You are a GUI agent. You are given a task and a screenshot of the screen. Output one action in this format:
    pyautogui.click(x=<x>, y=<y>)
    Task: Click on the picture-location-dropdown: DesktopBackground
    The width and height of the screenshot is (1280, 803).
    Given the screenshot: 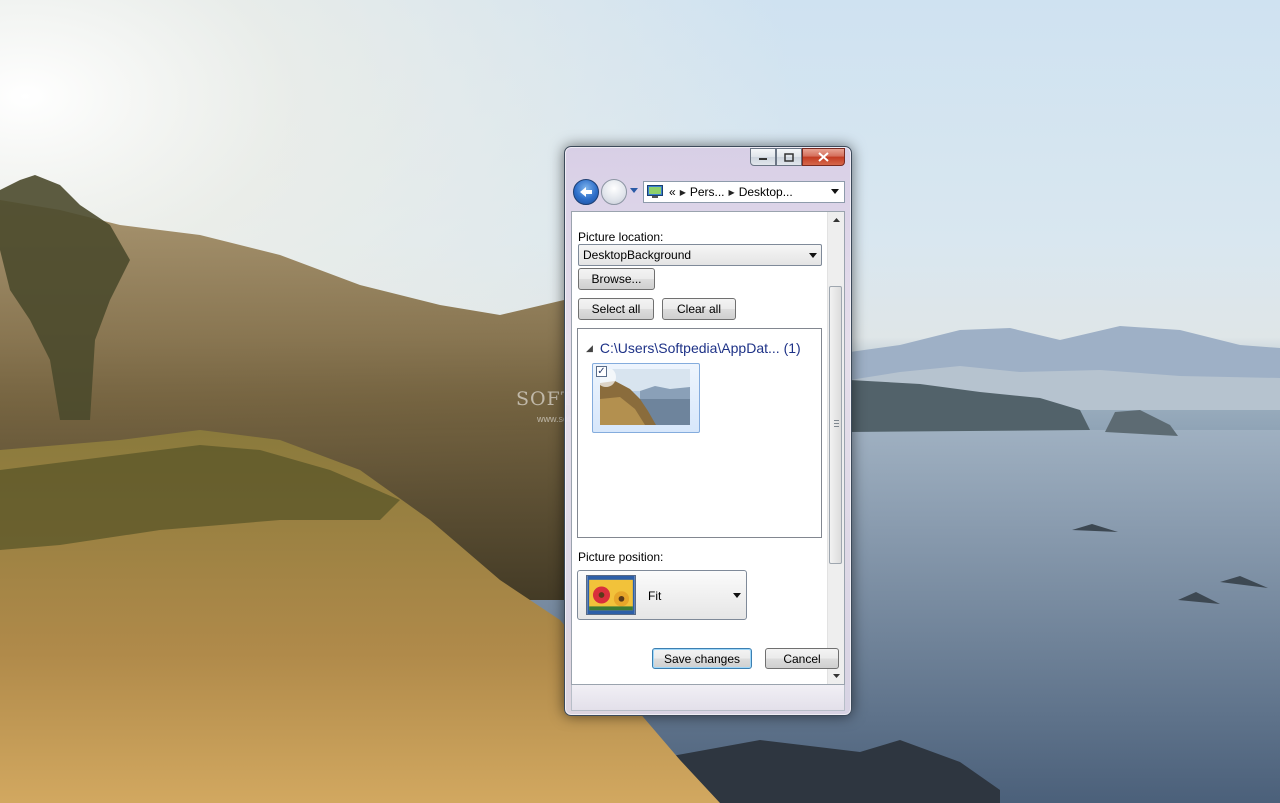 What is the action you would take?
    pyautogui.click(x=700, y=255)
    